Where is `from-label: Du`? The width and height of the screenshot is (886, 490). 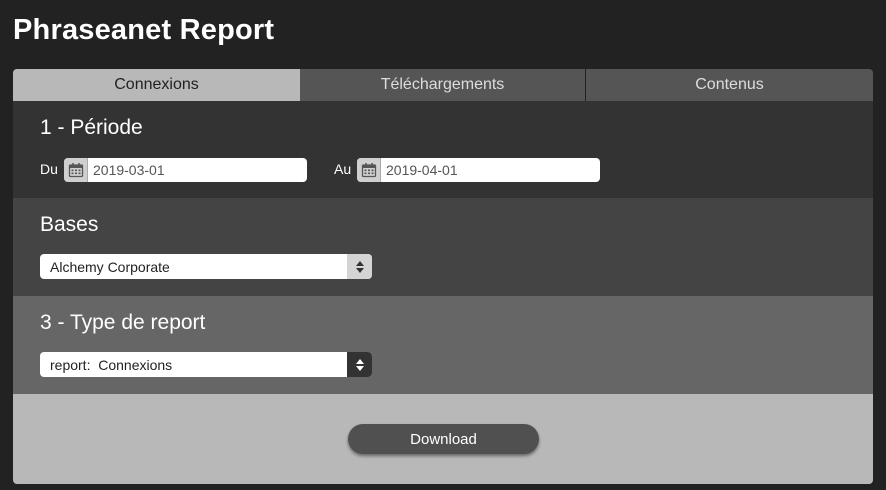
from-label: Du is located at coordinates (49, 169).